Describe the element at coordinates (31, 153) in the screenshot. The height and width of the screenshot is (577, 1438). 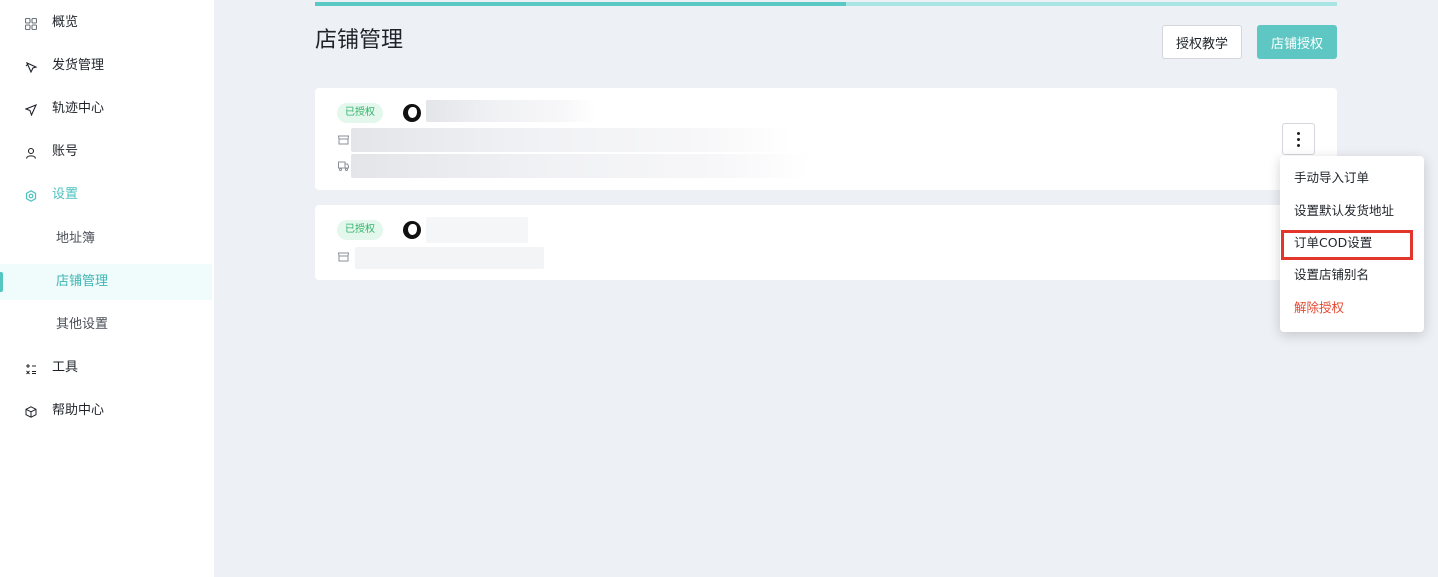
I see `user-icon` at that location.